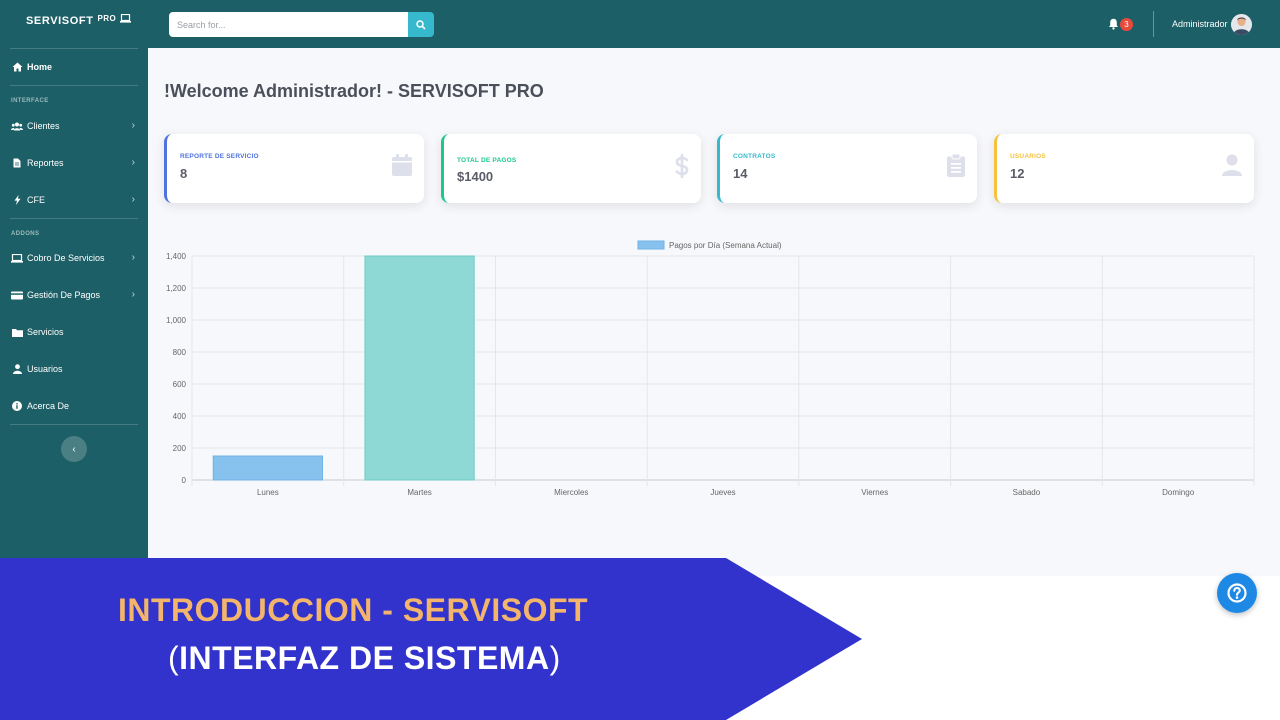 The width and height of the screenshot is (1280, 720). What do you see at coordinates (17, 406) in the screenshot?
I see `info-icon` at bounding box center [17, 406].